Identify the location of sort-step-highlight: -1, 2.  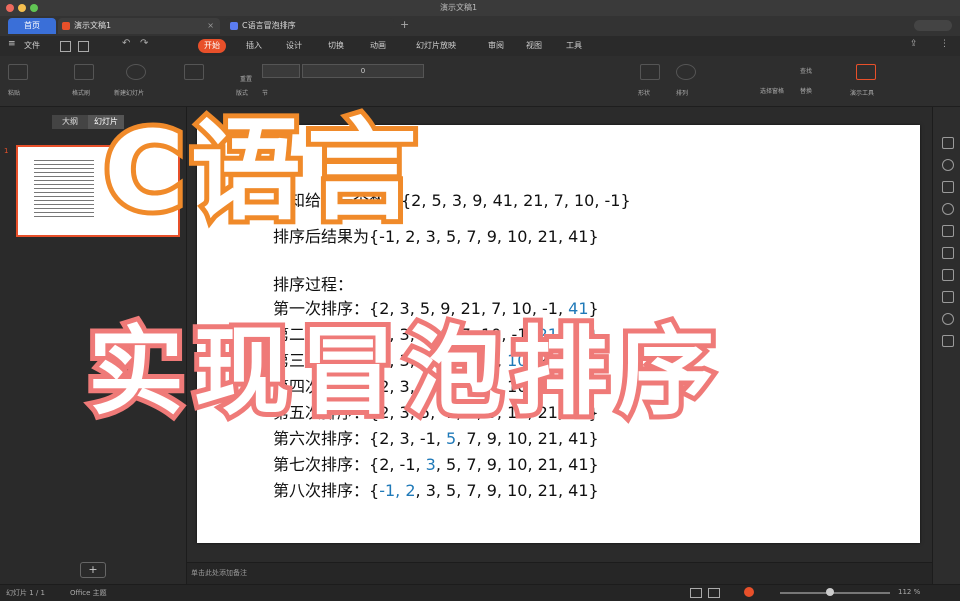
(397, 490).